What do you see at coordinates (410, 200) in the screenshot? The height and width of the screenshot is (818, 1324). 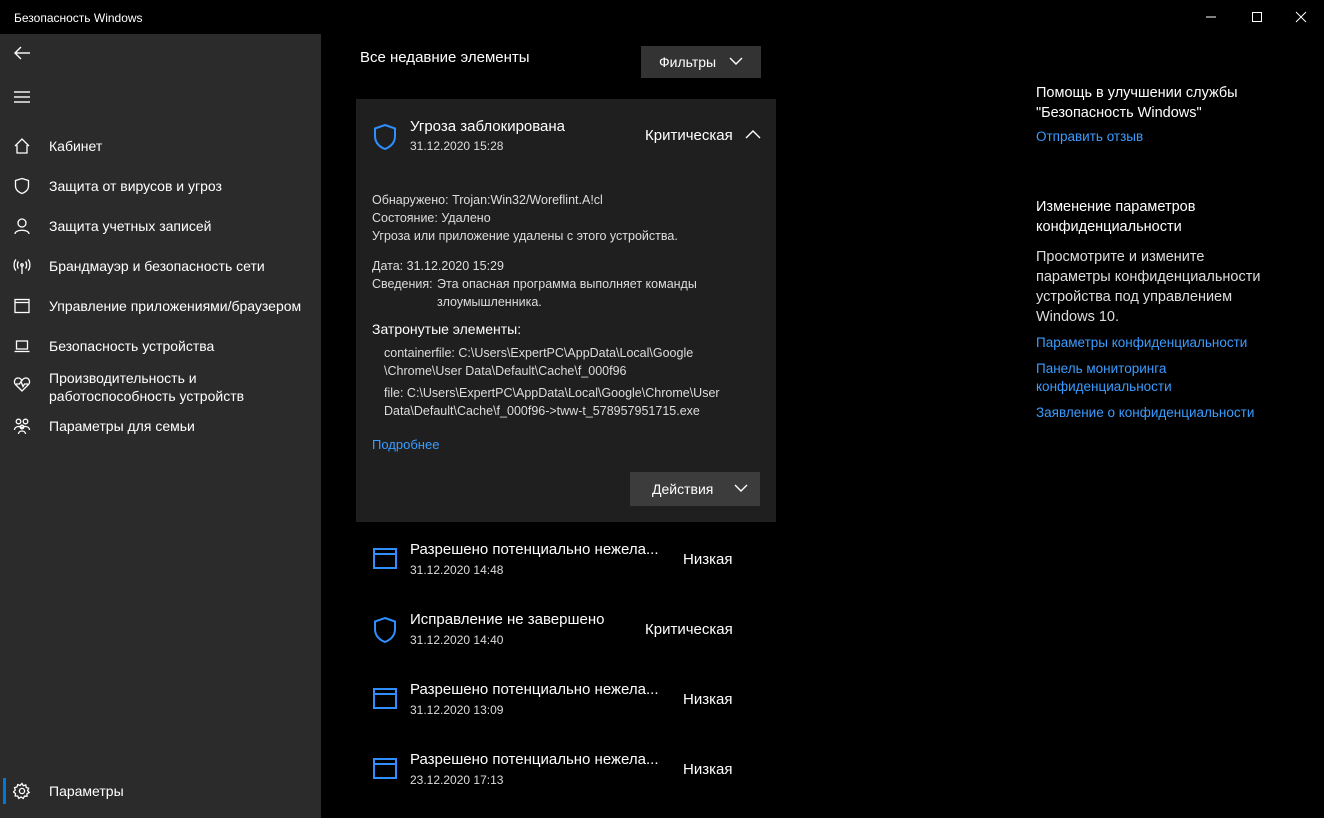 I see `detected-label: Обнаружено:` at bounding box center [410, 200].